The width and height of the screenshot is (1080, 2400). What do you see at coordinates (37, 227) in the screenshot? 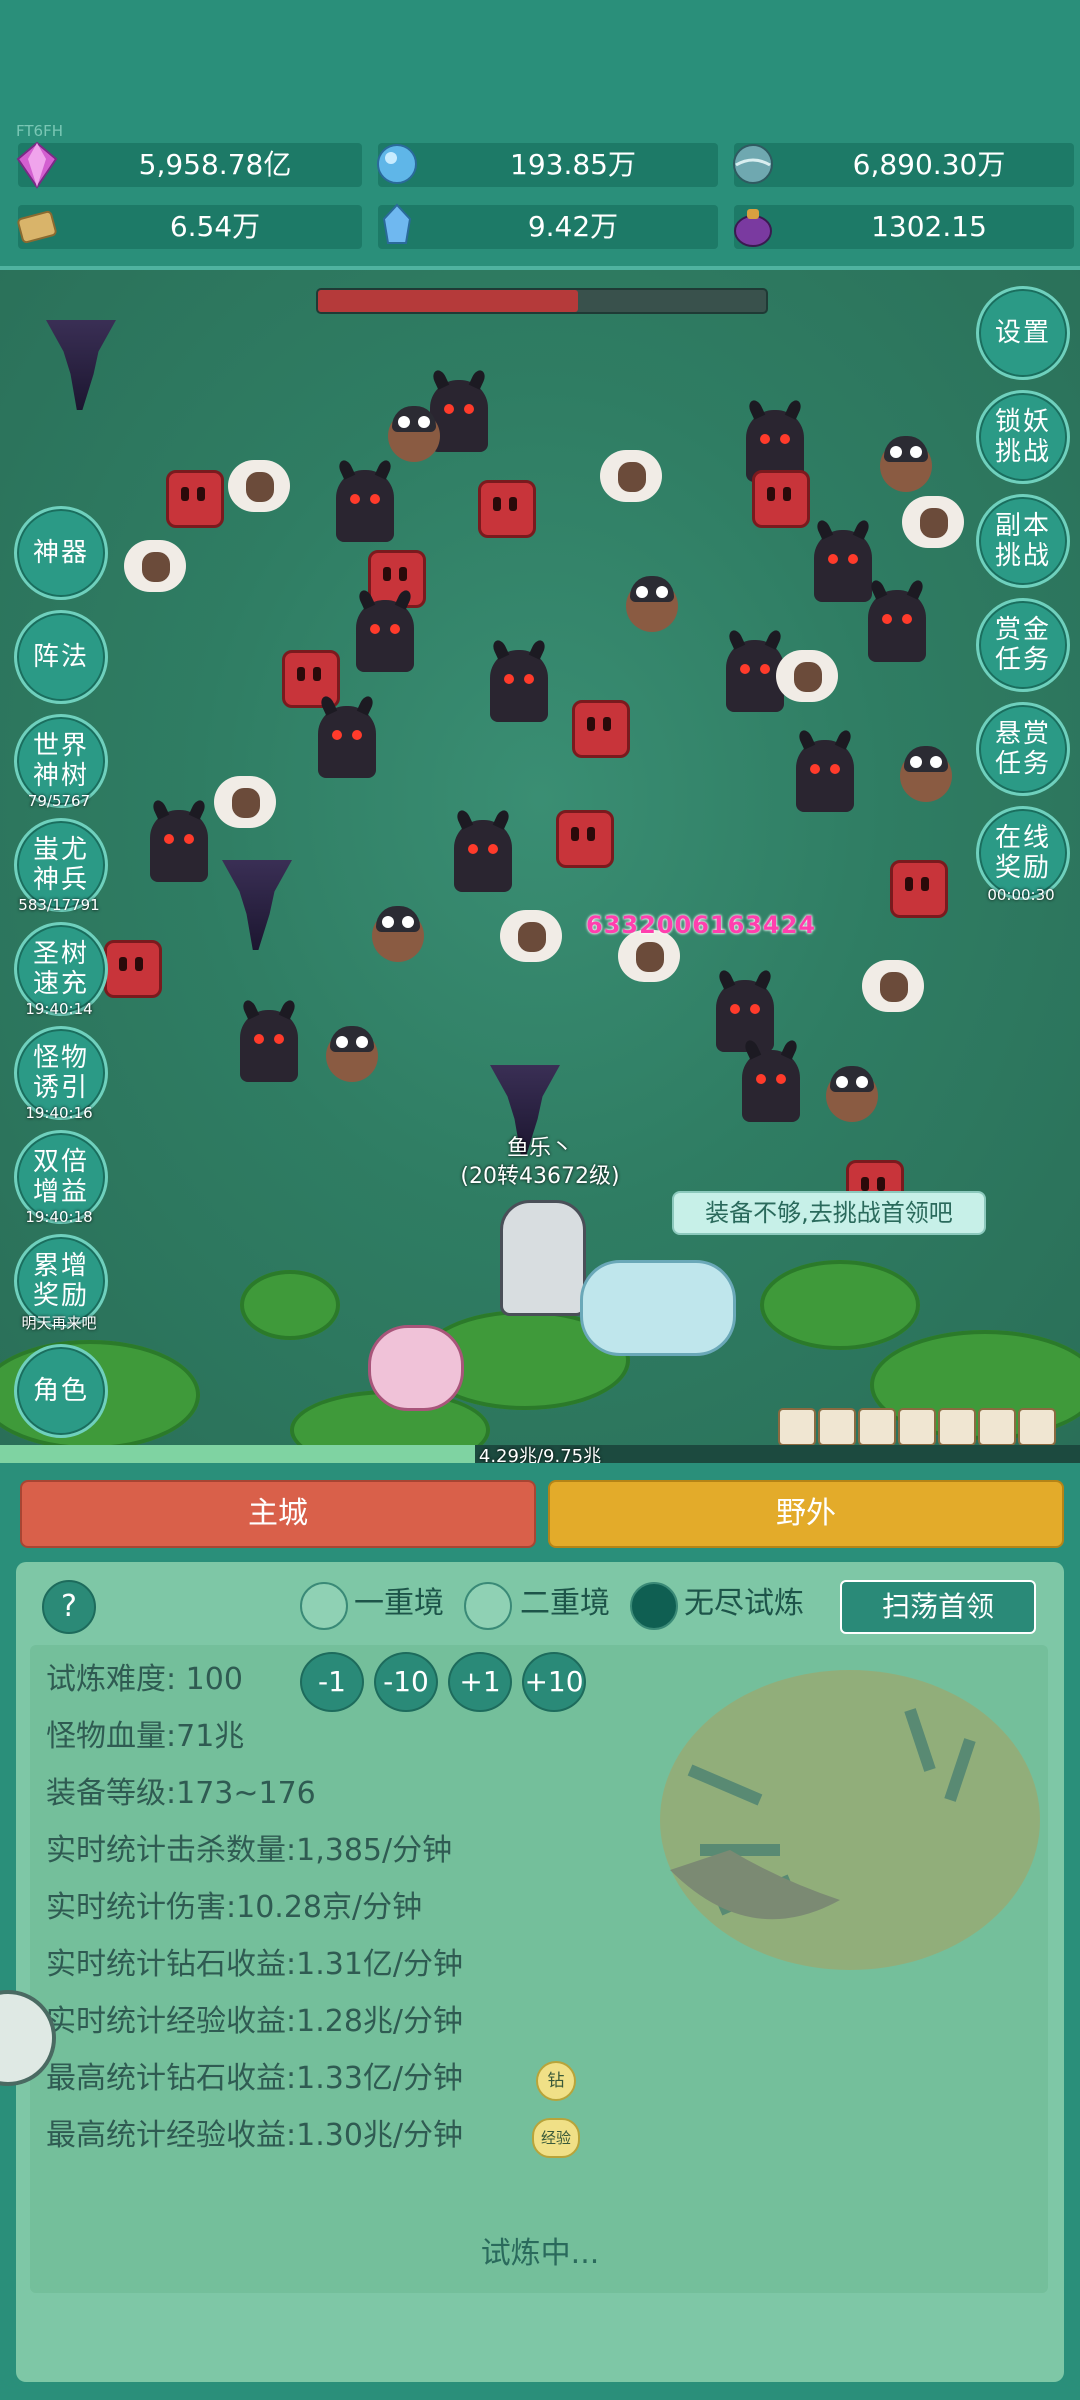
I see `scroll-icon` at bounding box center [37, 227].